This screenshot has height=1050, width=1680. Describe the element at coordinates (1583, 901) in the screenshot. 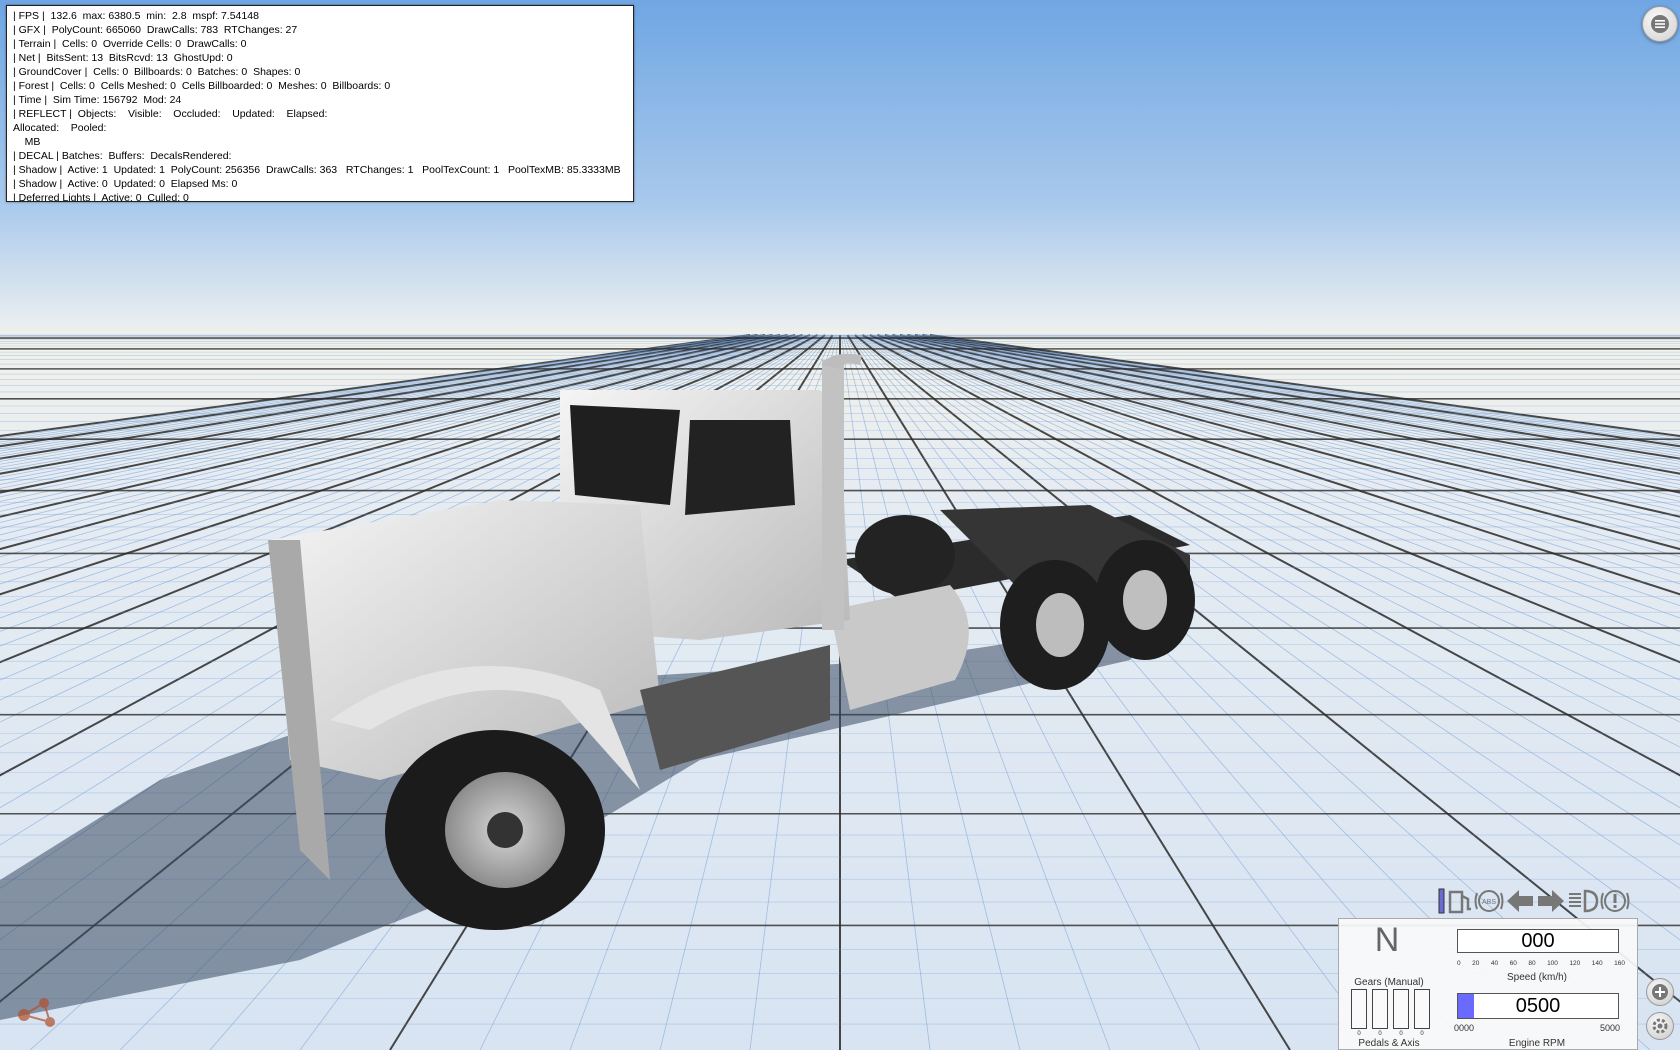

I see `high-beam-icon` at that location.